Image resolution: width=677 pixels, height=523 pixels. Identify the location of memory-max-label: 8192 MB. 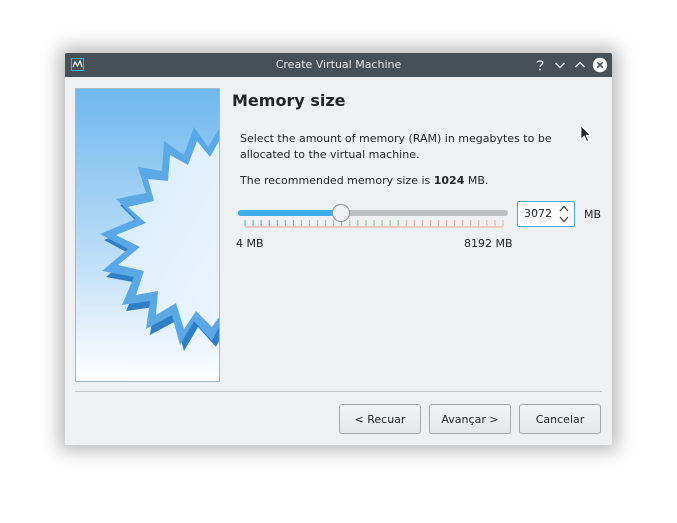
(488, 243).